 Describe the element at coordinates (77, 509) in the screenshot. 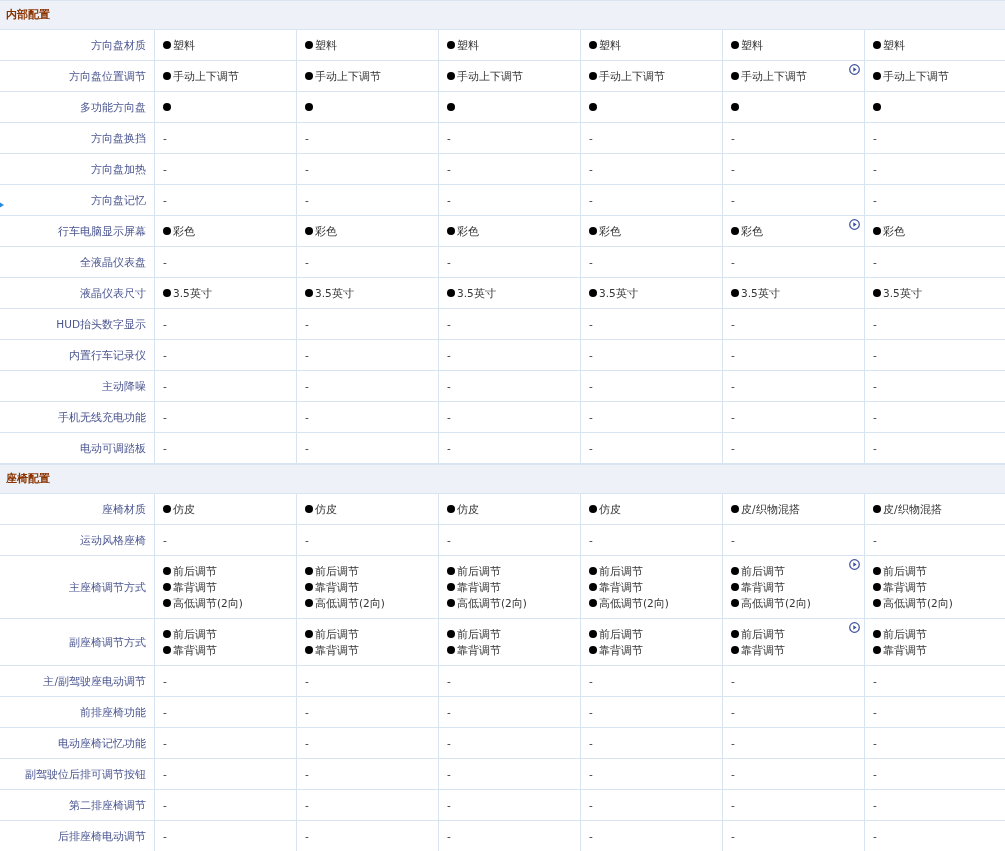

I see `row-label: 座椅材质` at that location.